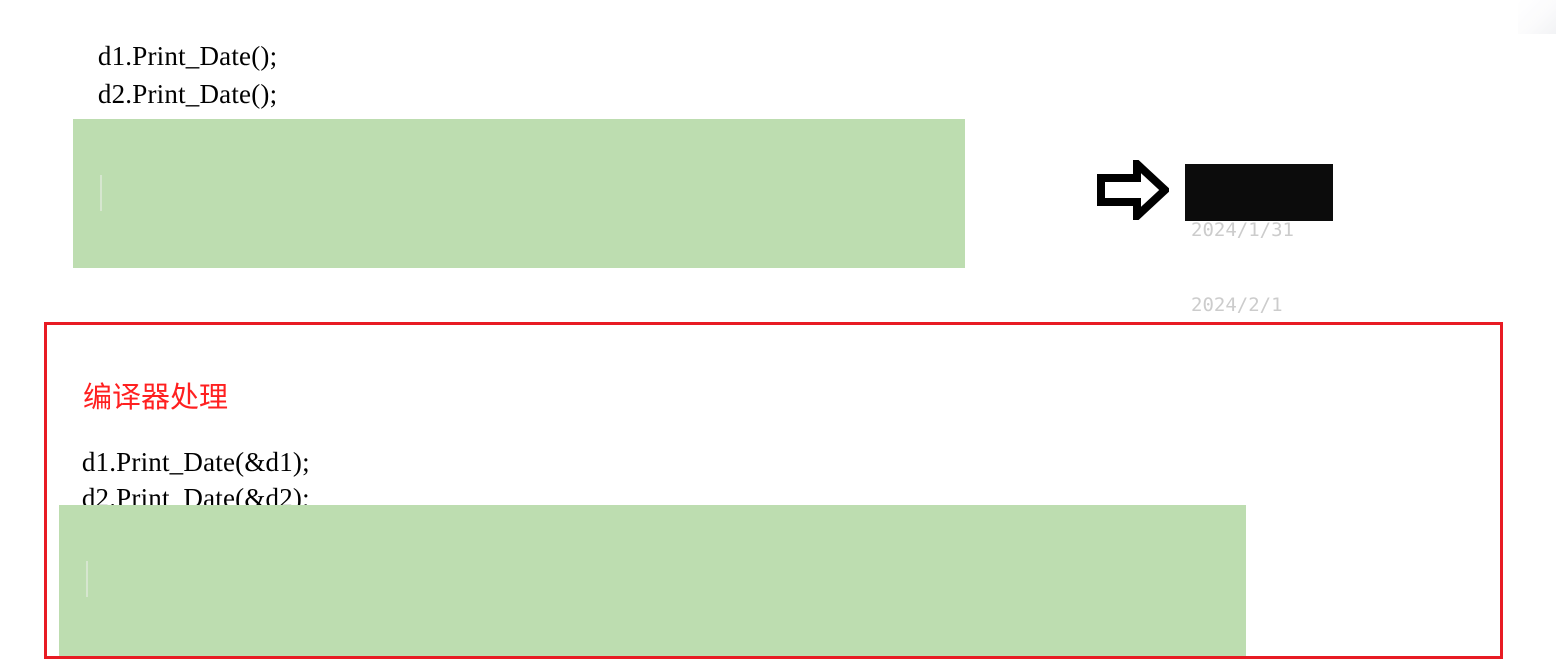  What do you see at coordinates (1242, 230) in the screenshot?
I see `console-line: 2024/1/31` at bounding box center [1242, 230].